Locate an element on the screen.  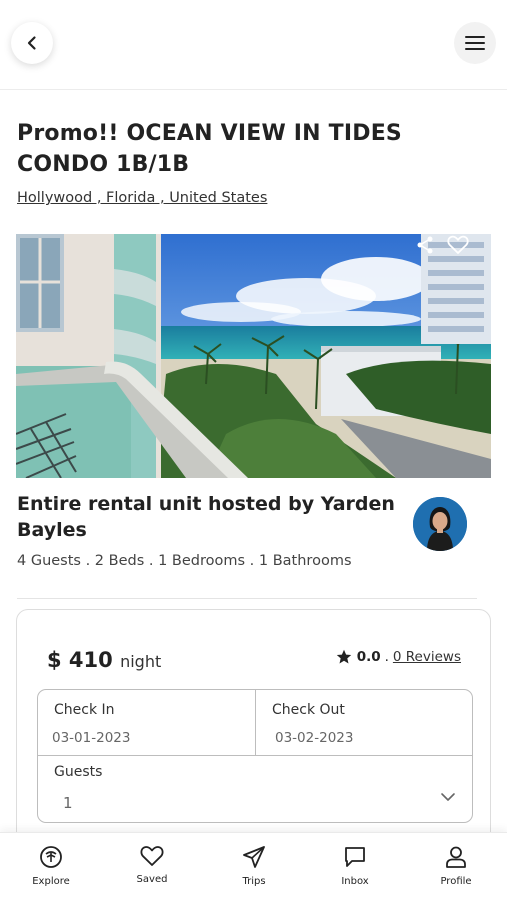
back-button is located at coordinates (32, 43).